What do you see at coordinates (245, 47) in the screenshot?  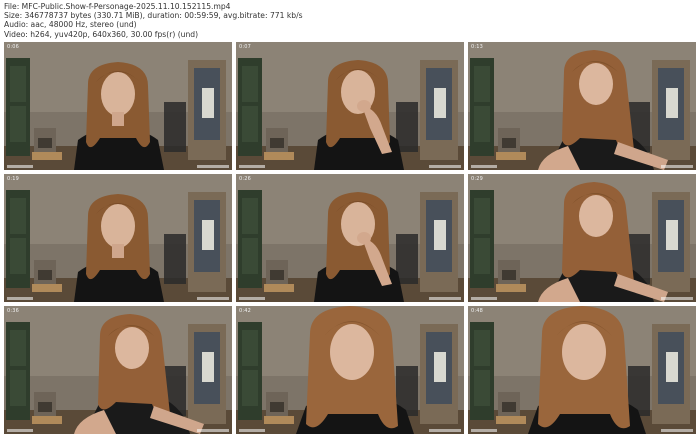 I see `thumbnail-timestamp: 0:07` at bounding box center [245, 47].